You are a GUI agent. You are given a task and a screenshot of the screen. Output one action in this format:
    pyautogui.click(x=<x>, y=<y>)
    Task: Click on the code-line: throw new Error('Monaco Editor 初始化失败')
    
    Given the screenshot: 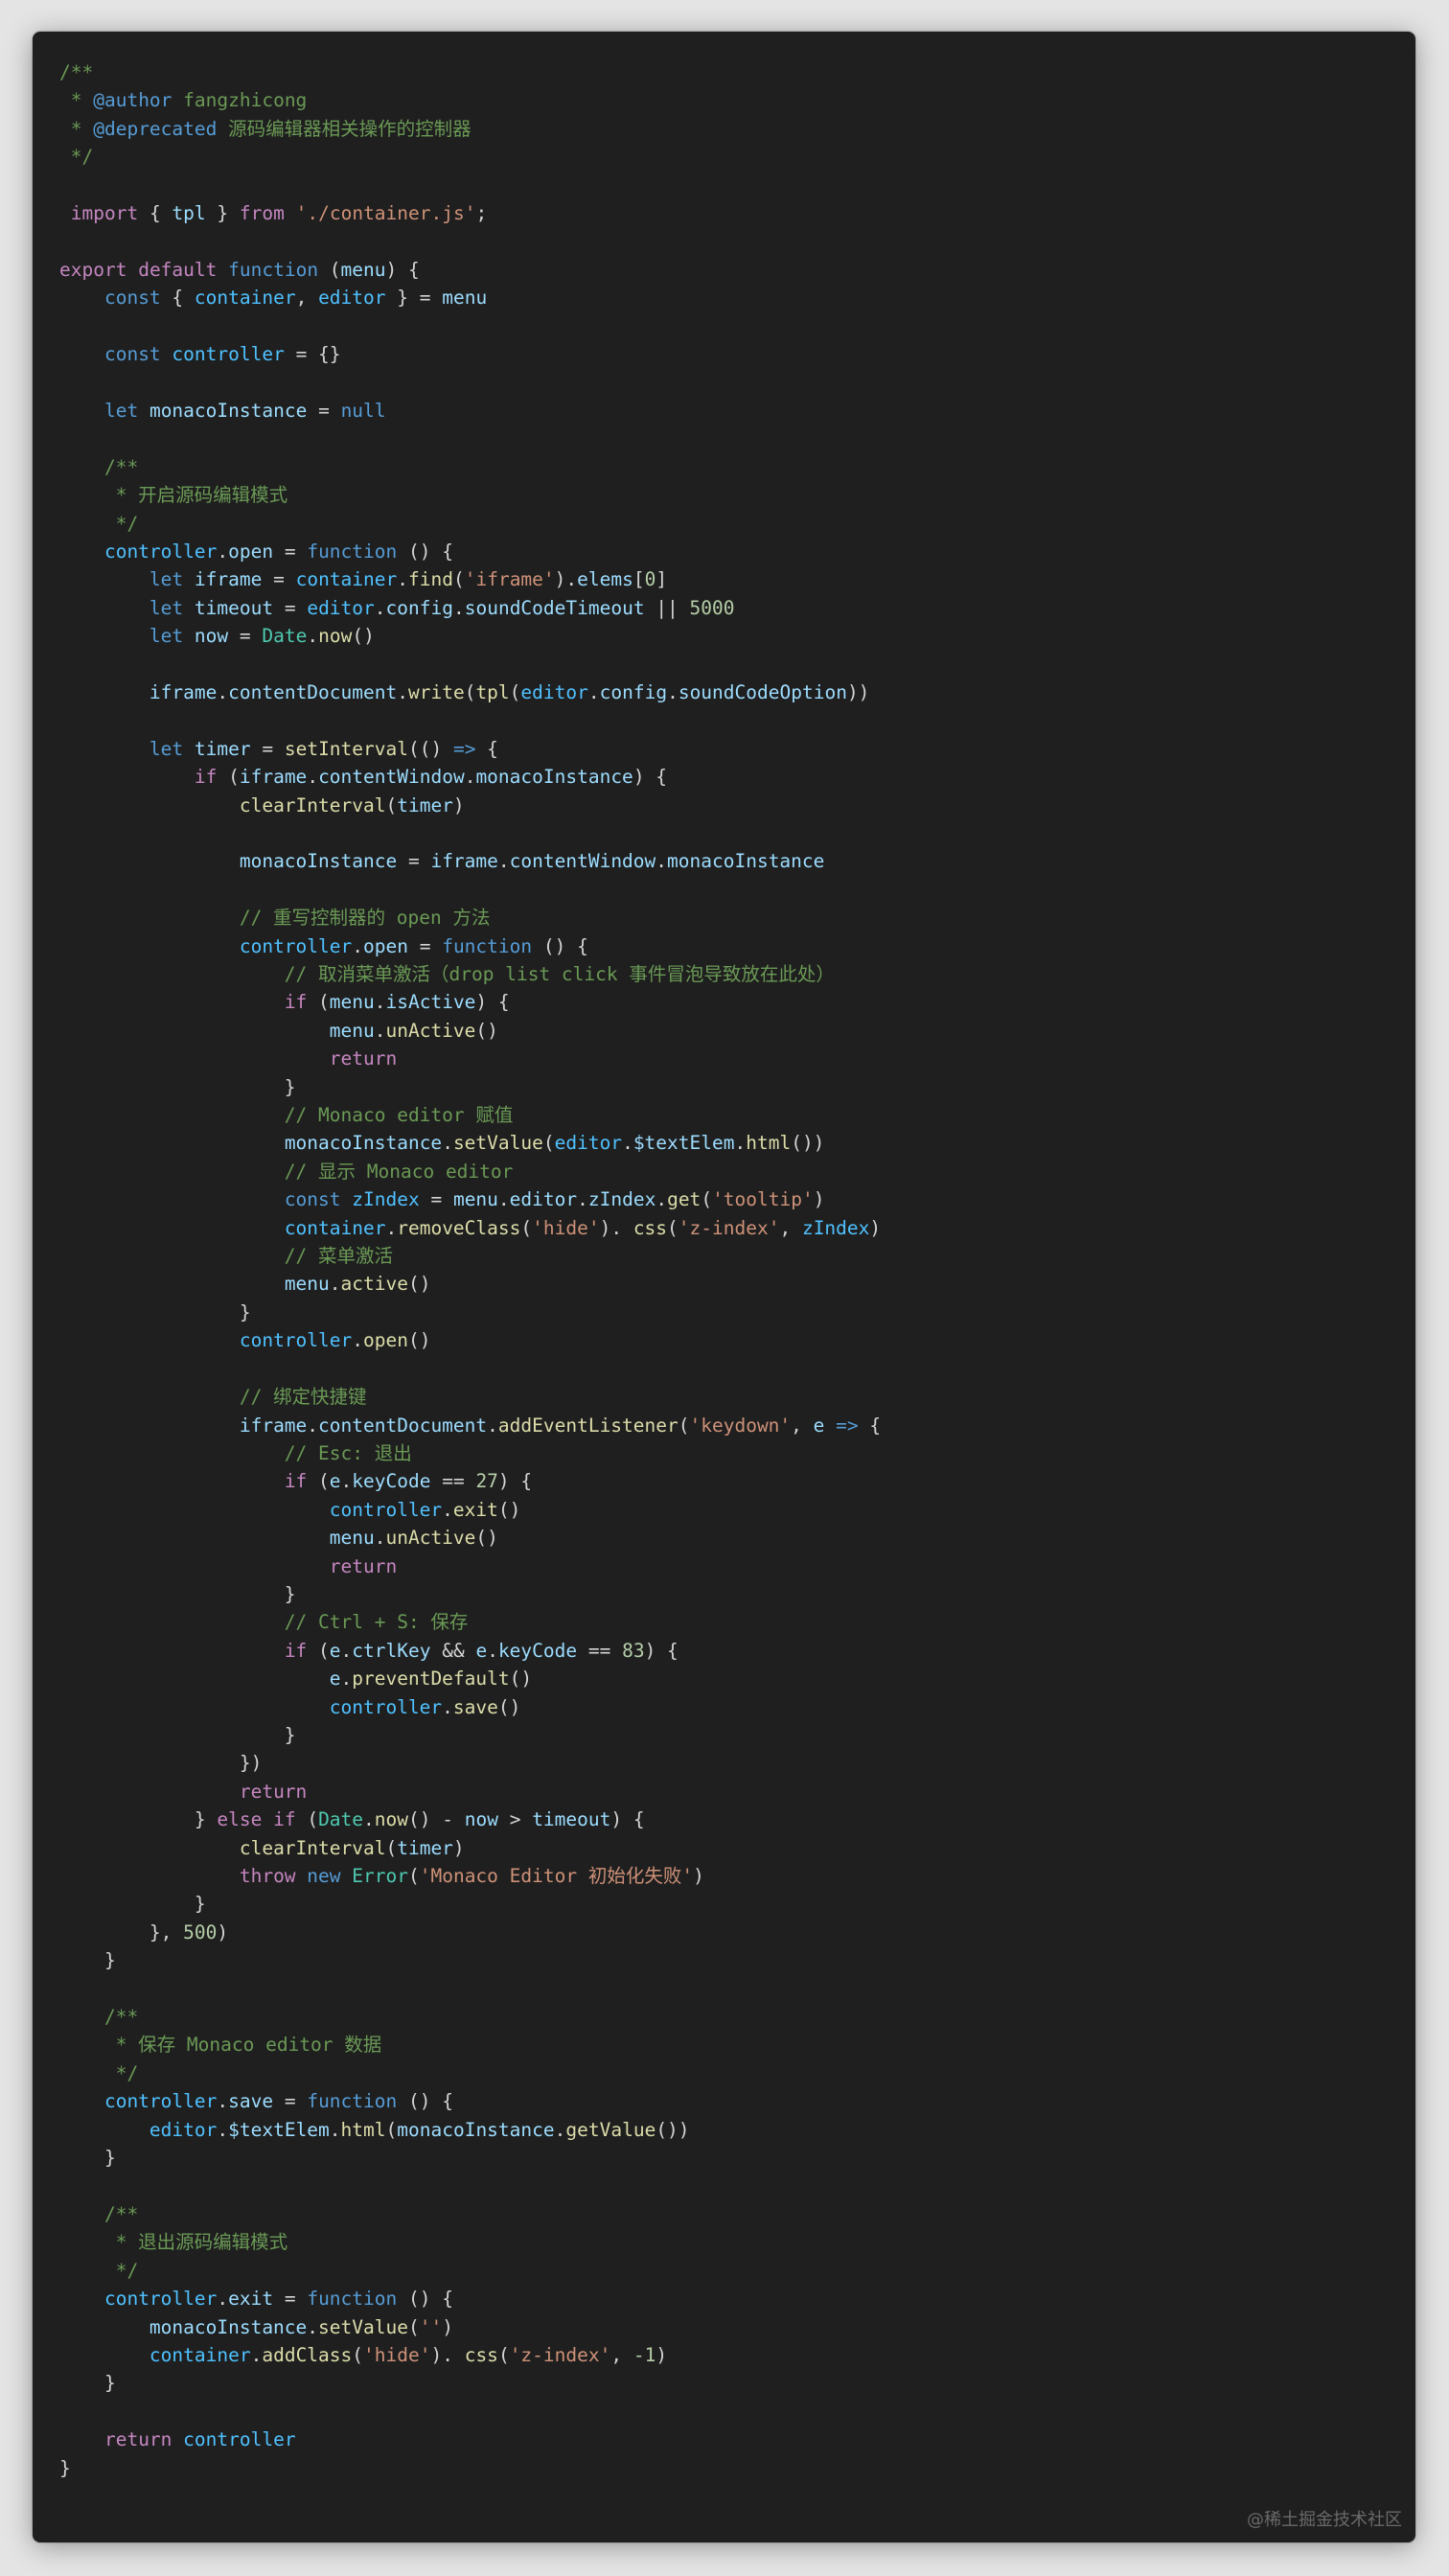 What is the action you would take?
    pyautogui.click(x=724, y=1876)
    